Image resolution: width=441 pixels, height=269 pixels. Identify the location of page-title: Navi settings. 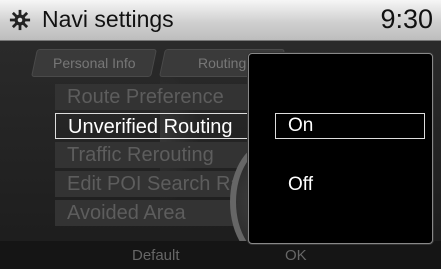
(108, 19).